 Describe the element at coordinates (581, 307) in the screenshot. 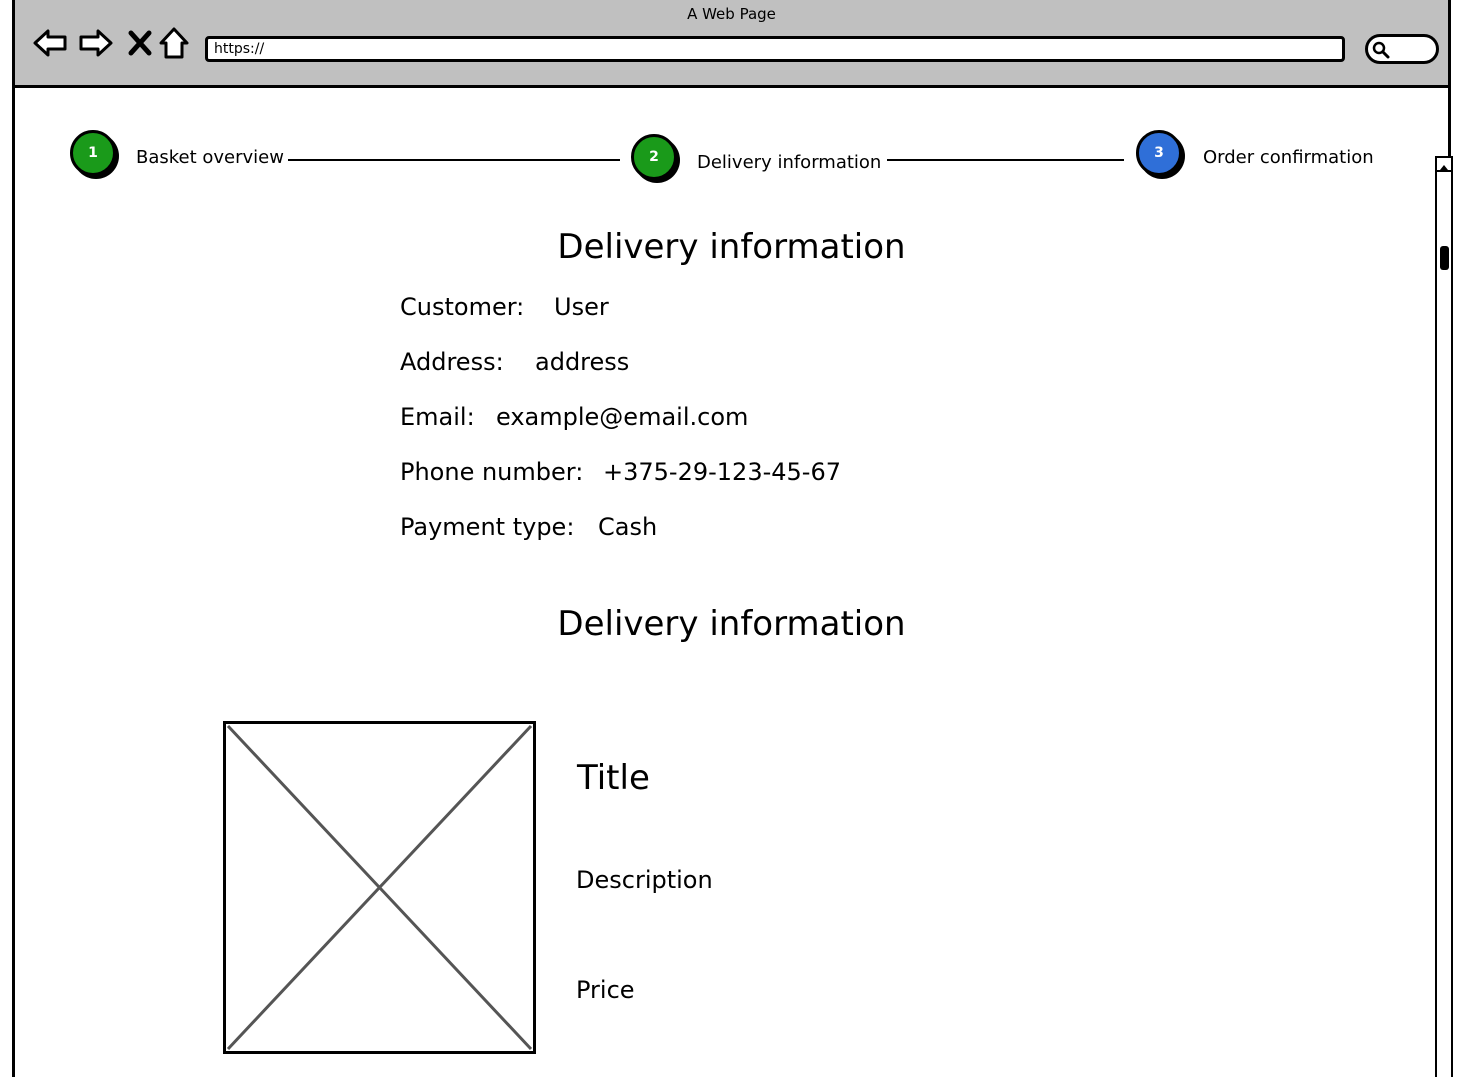

I see `customer-value: User` at that location.